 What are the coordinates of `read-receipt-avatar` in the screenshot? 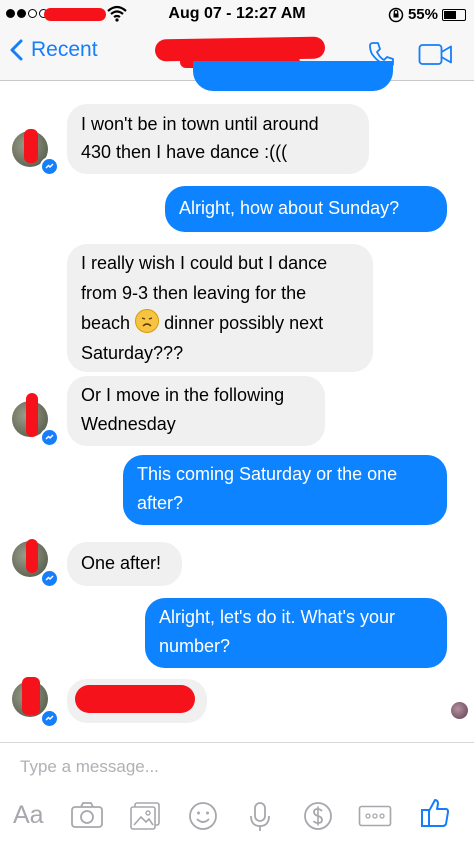 It's located at (459, 710).